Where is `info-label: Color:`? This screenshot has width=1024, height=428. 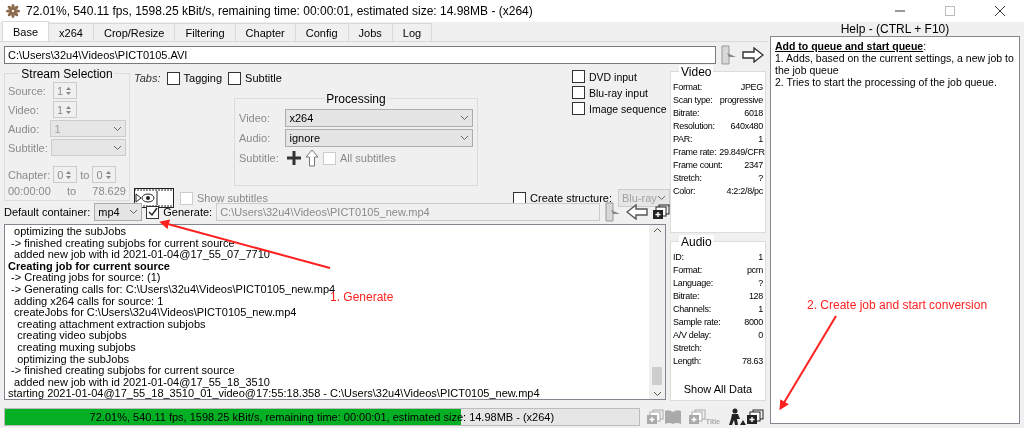
info-label: Color: is located at coordinates (684, 190).